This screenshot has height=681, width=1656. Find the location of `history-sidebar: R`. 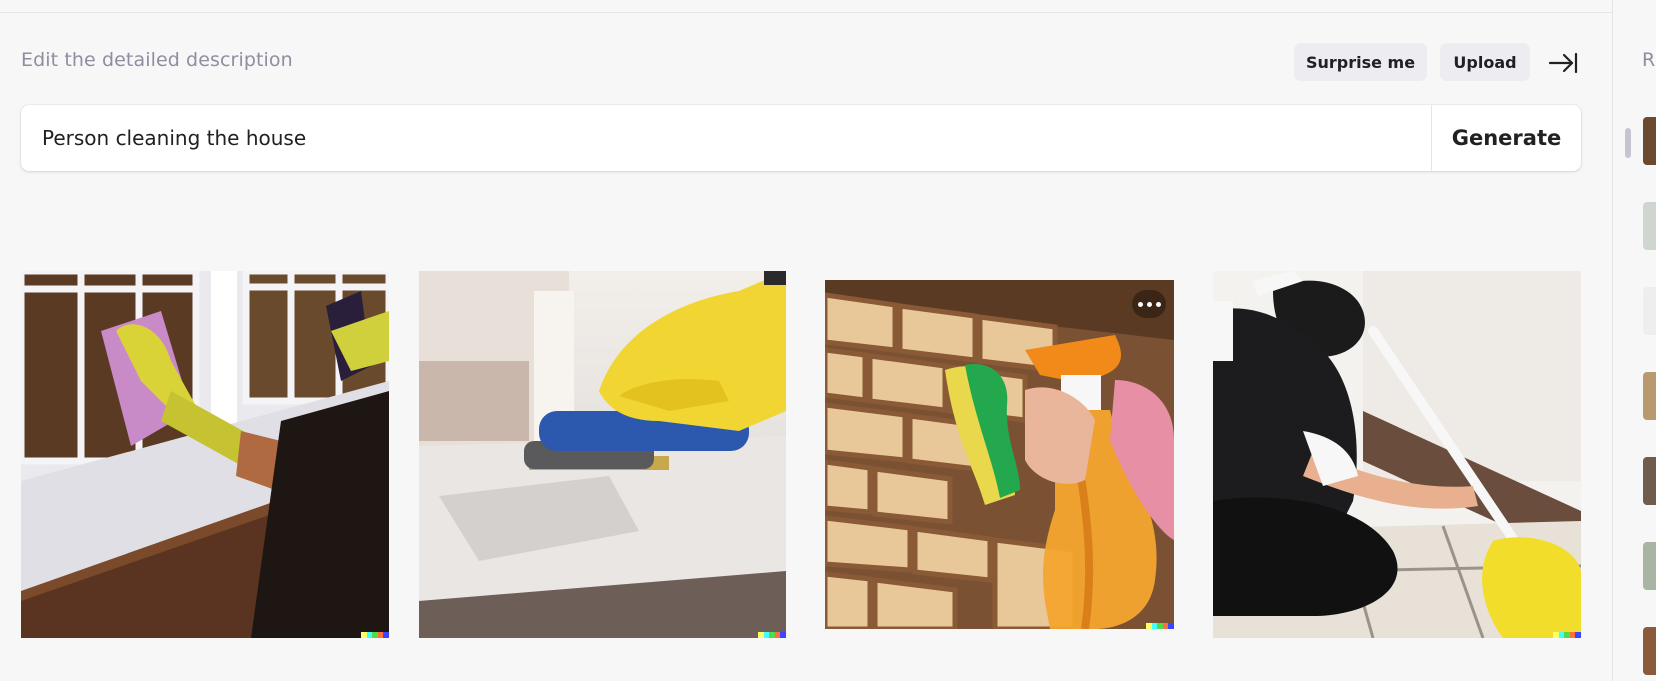

history-sidebar: R is located at coordinates (1634, 340).